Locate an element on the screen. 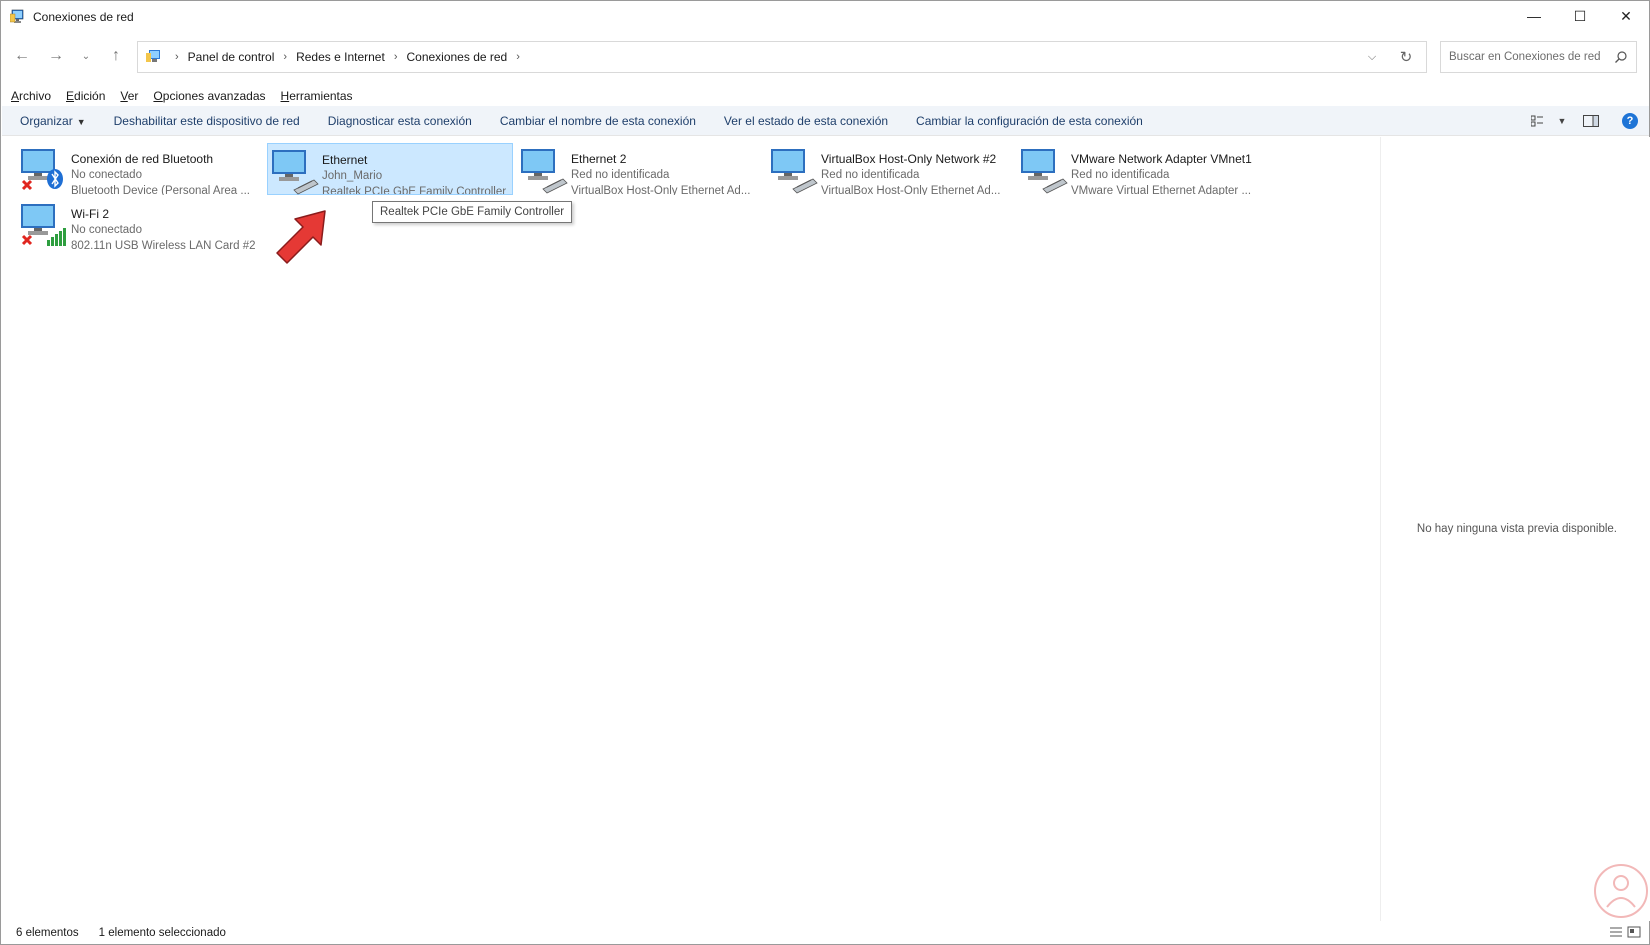 The width and height of the screenshot is (1650, 945). recent-locations-button: ⌄ is located at coordinates (86, 56).